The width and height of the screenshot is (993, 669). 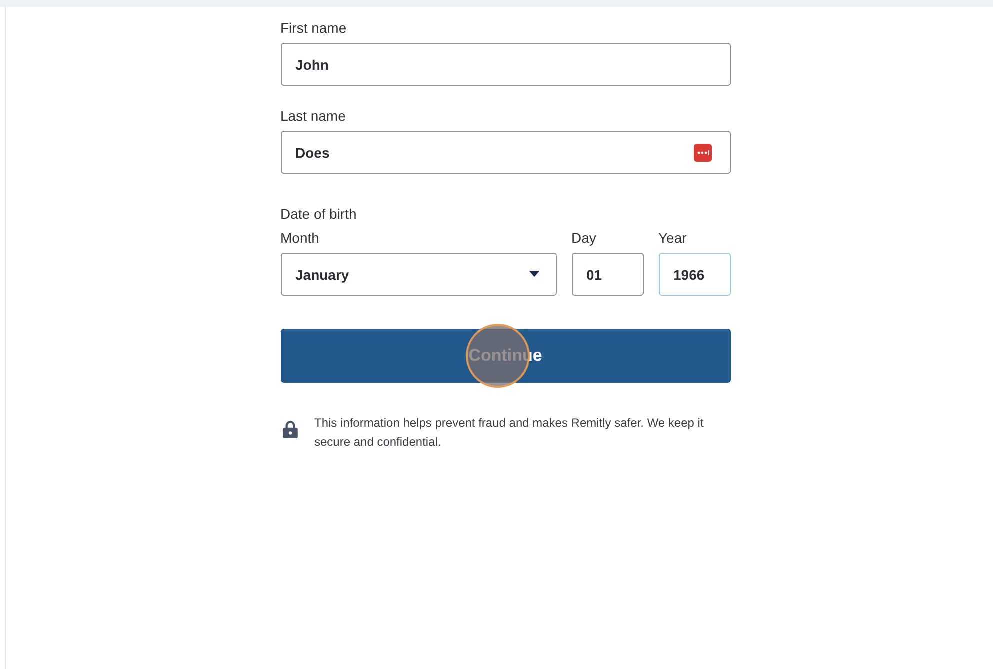 I want to click on year-field: 1966, so click(x=694, y=274).